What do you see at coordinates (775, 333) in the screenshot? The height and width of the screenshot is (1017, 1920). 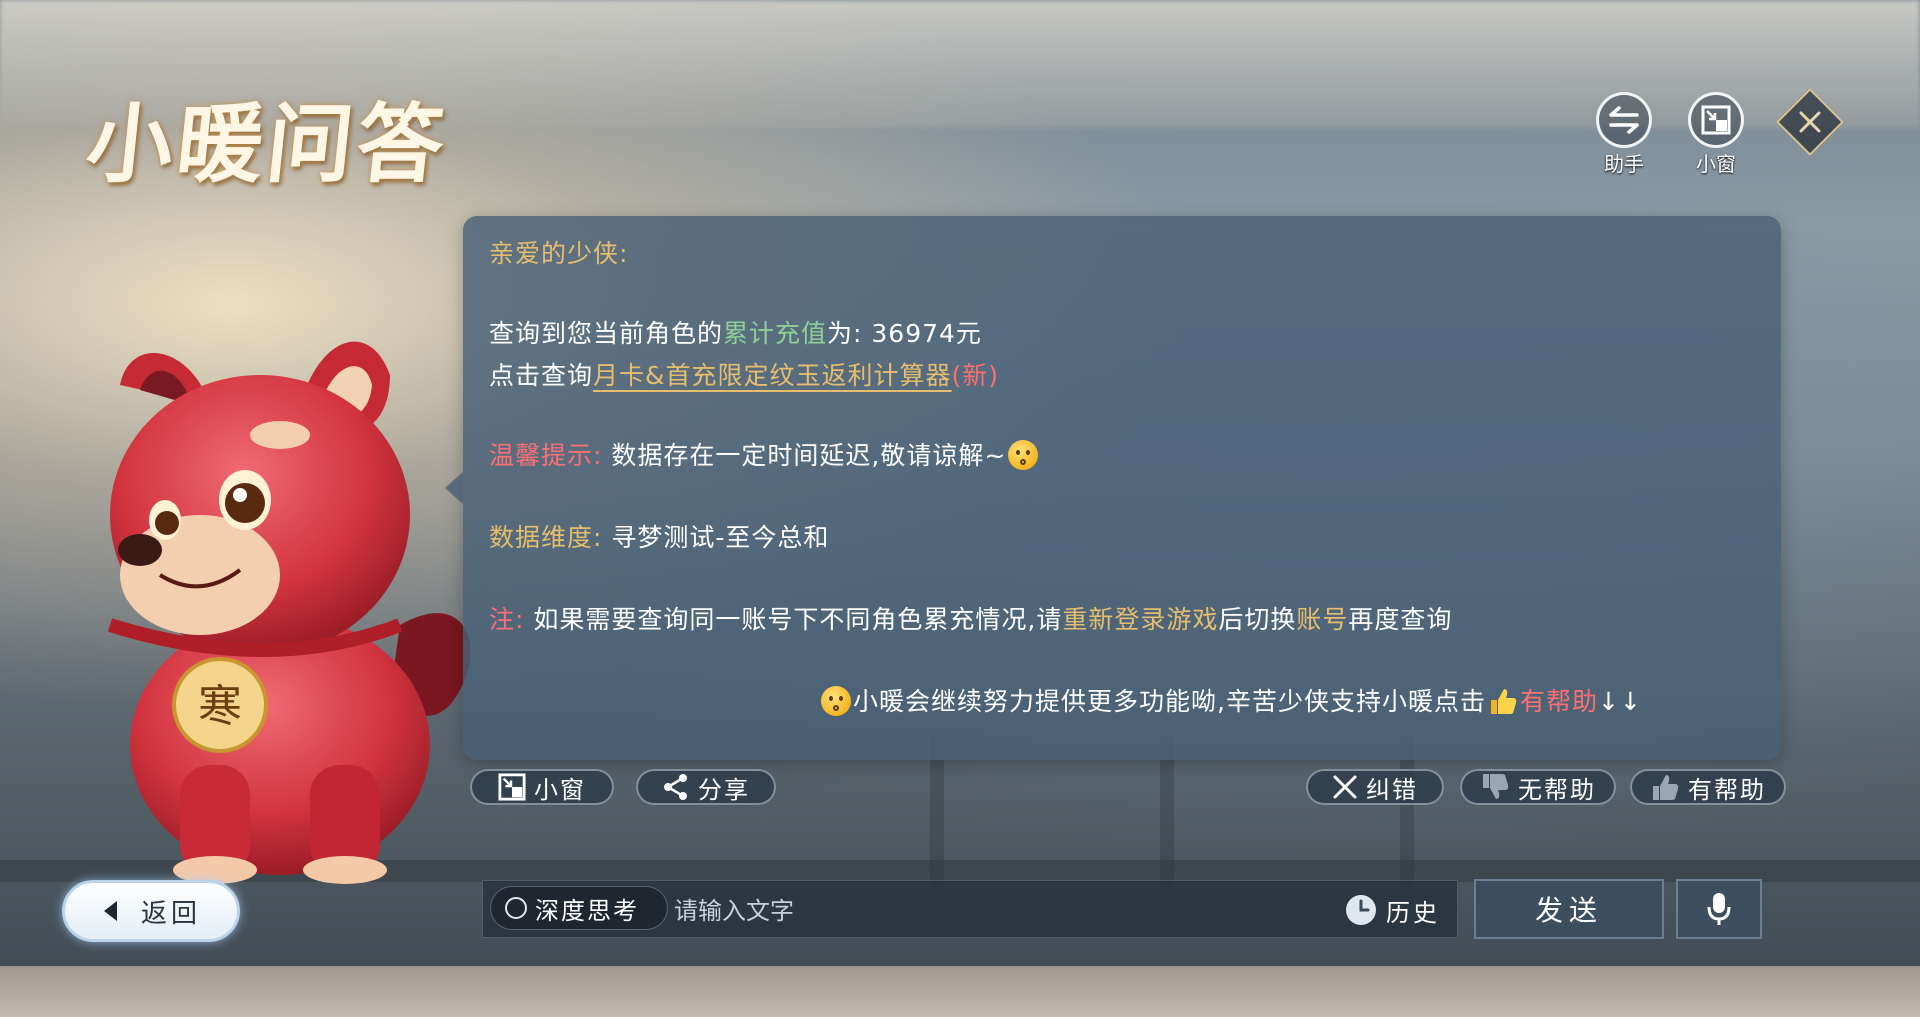 I see `recharge-term: 累计充值` at bounding box center [775, 333].